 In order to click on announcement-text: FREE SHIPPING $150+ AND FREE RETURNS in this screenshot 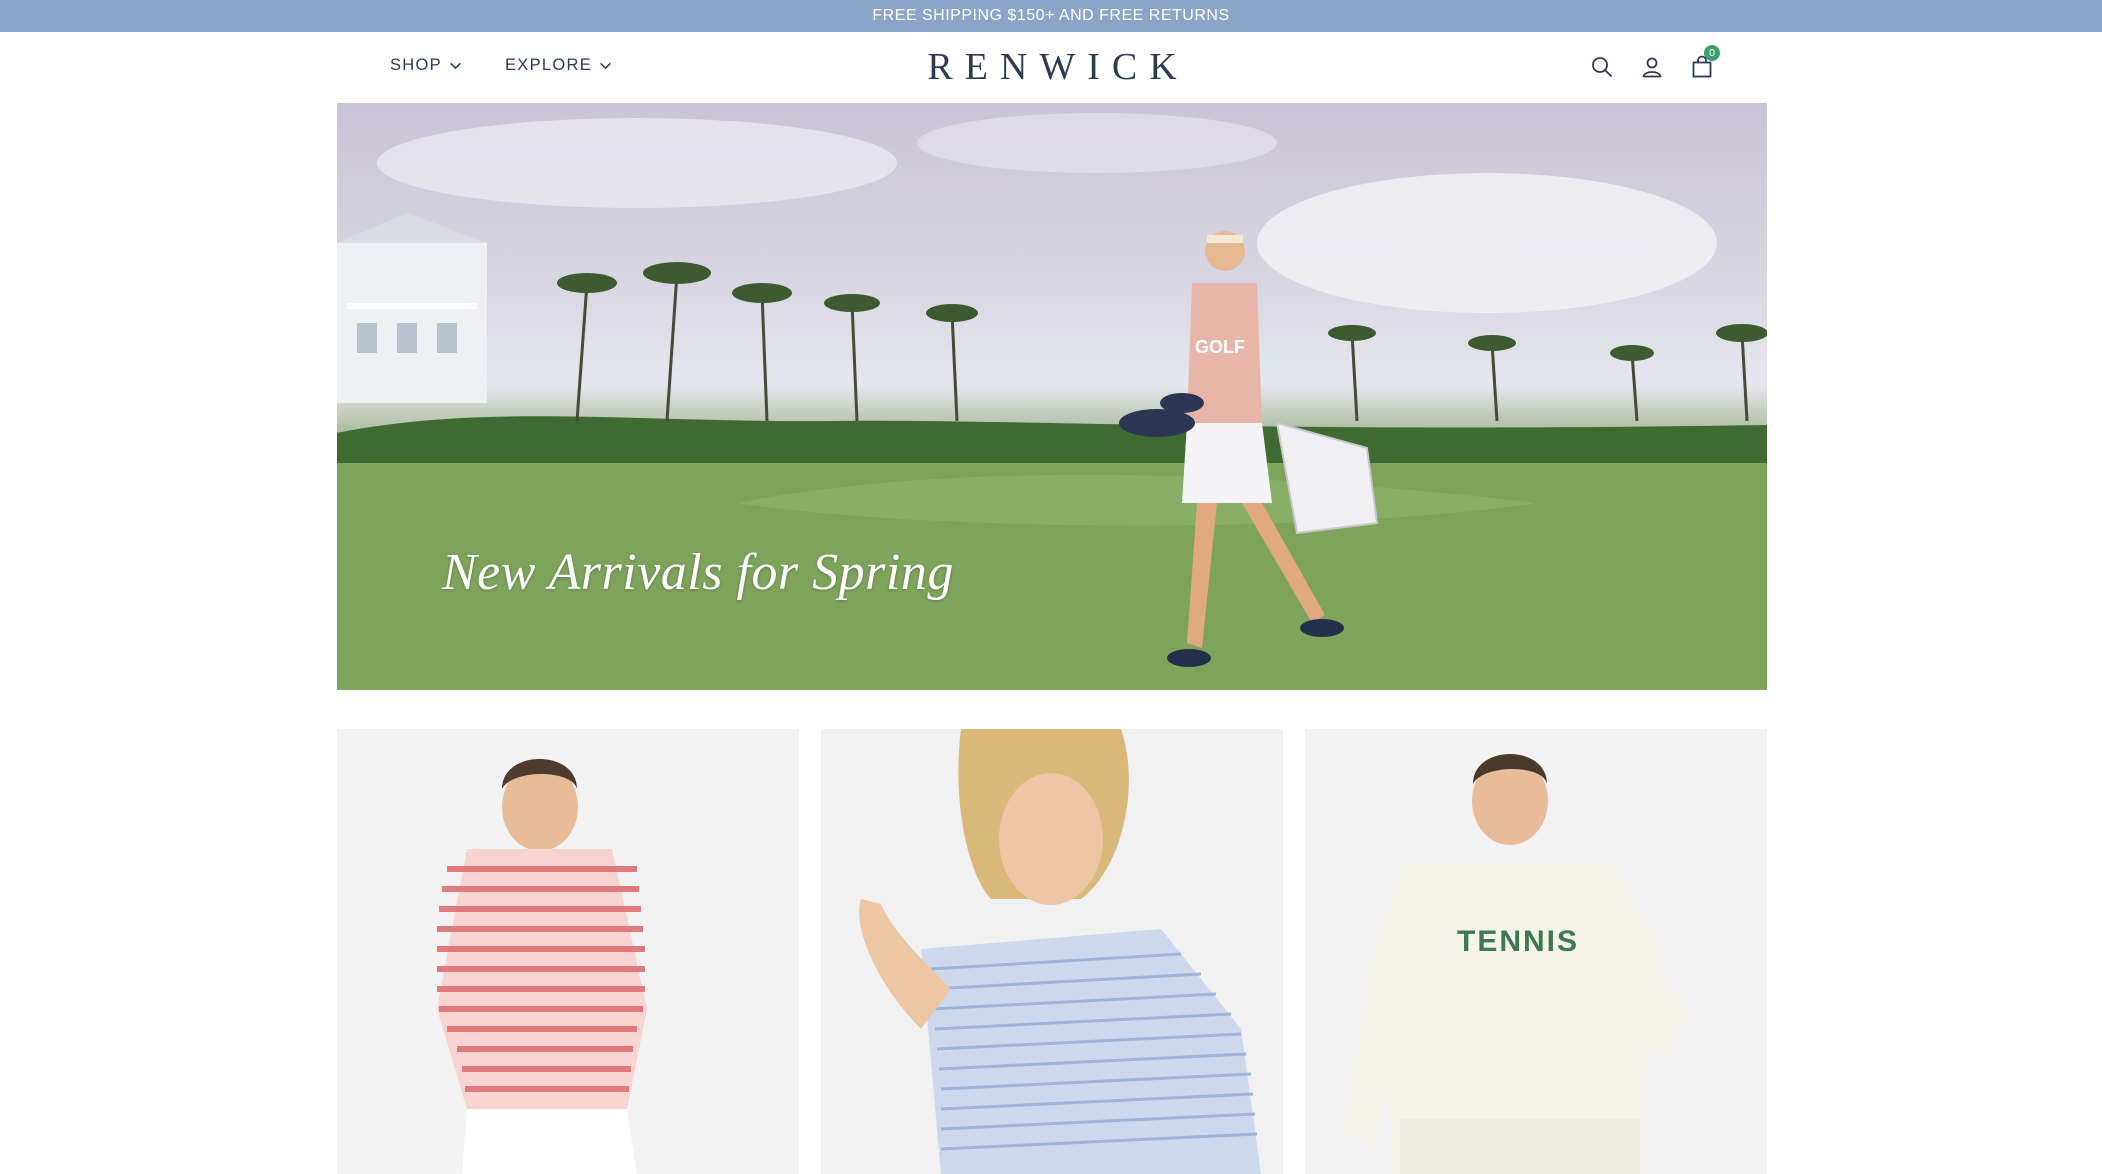, I will do `click(1051, 15)`.